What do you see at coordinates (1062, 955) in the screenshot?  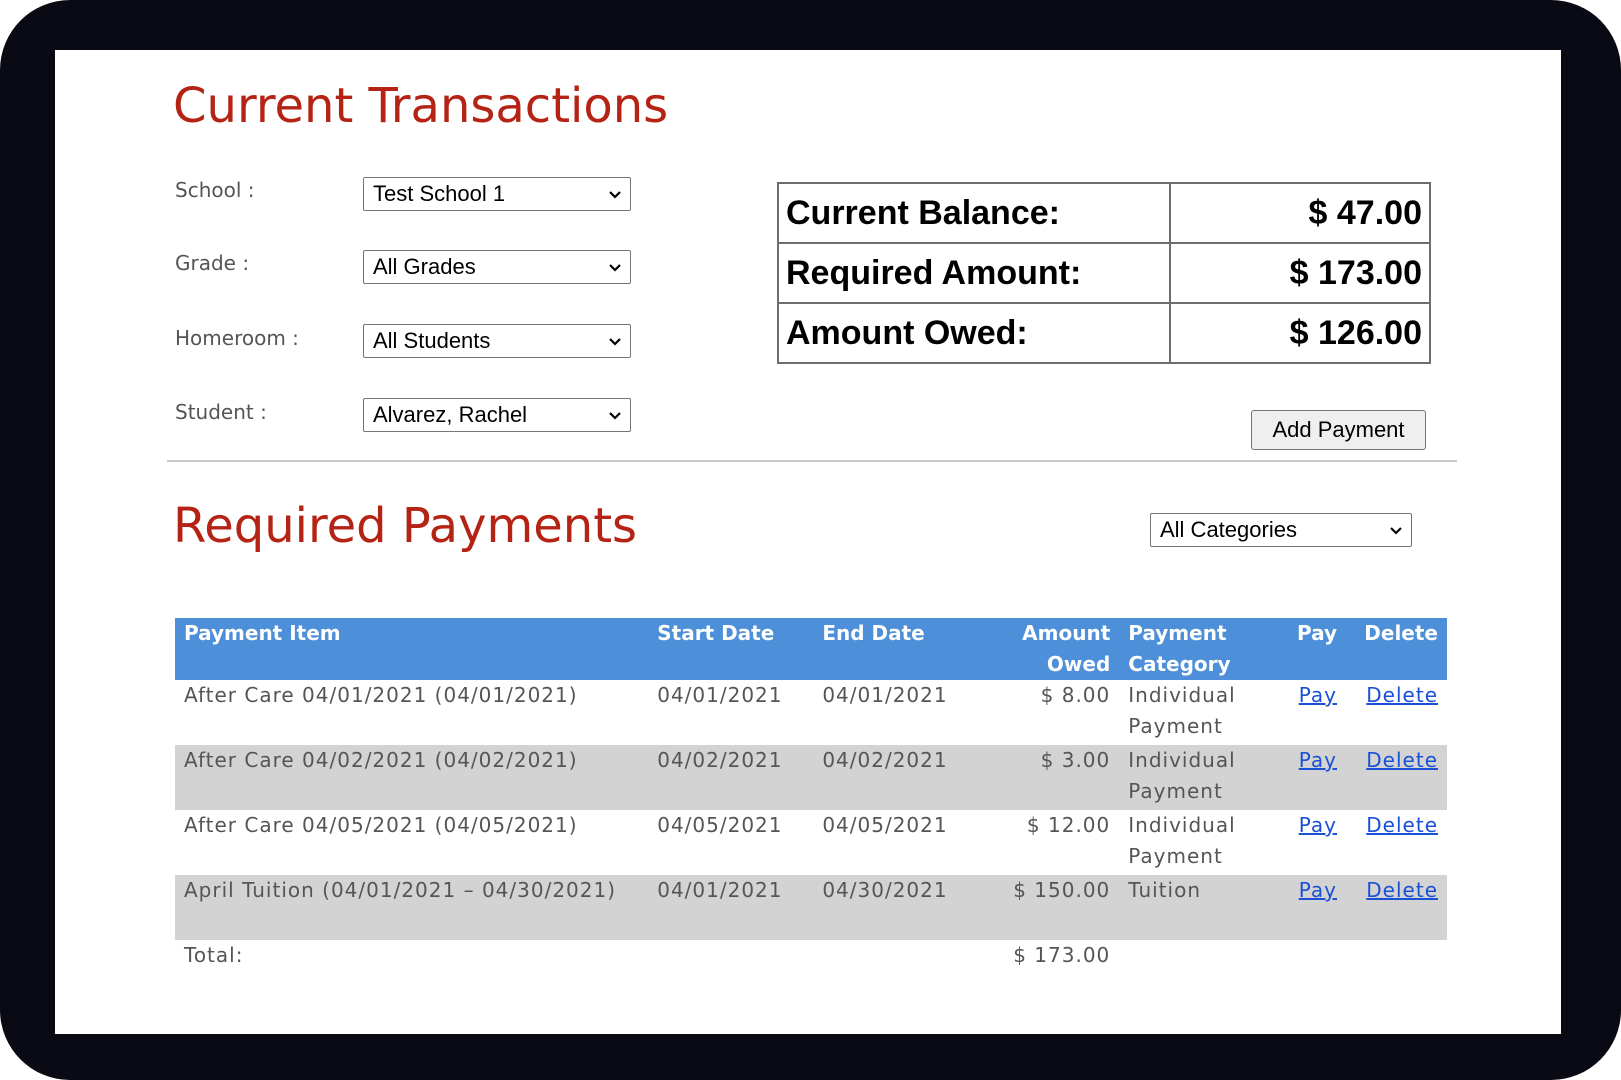 I see `total-value: $ 173.00` at bounding box center [1062, 955].